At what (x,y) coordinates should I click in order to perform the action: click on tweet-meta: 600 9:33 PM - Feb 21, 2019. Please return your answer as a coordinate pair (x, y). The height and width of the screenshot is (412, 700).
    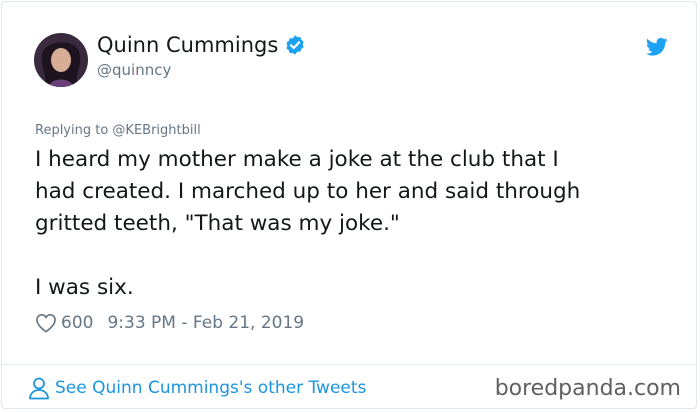
    Looking at the image, I should click on (169, 323).